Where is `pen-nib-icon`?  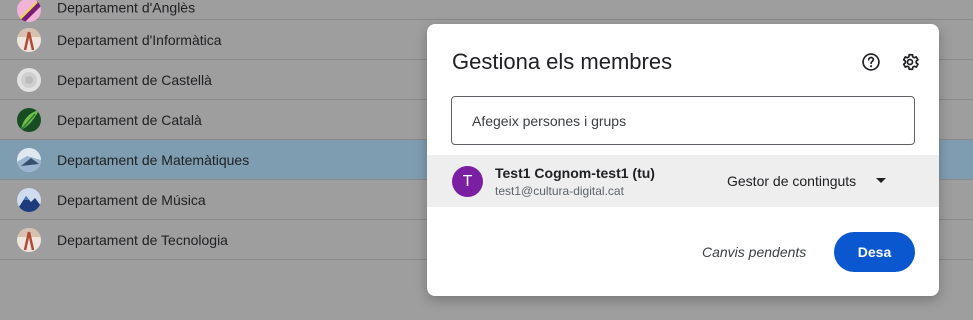
pen-nib-icon is located at coordinates (29, 11).